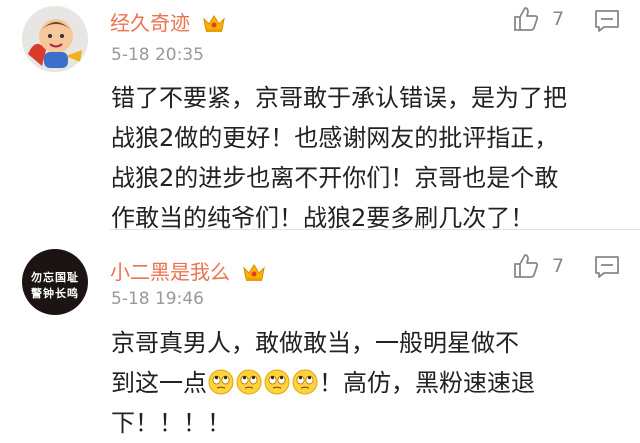 The image size is (640, 443). Describe the element at coordinates (55, 293) in the screenshot. I see `avatar-text-line: 警钟长鸣` at that location.